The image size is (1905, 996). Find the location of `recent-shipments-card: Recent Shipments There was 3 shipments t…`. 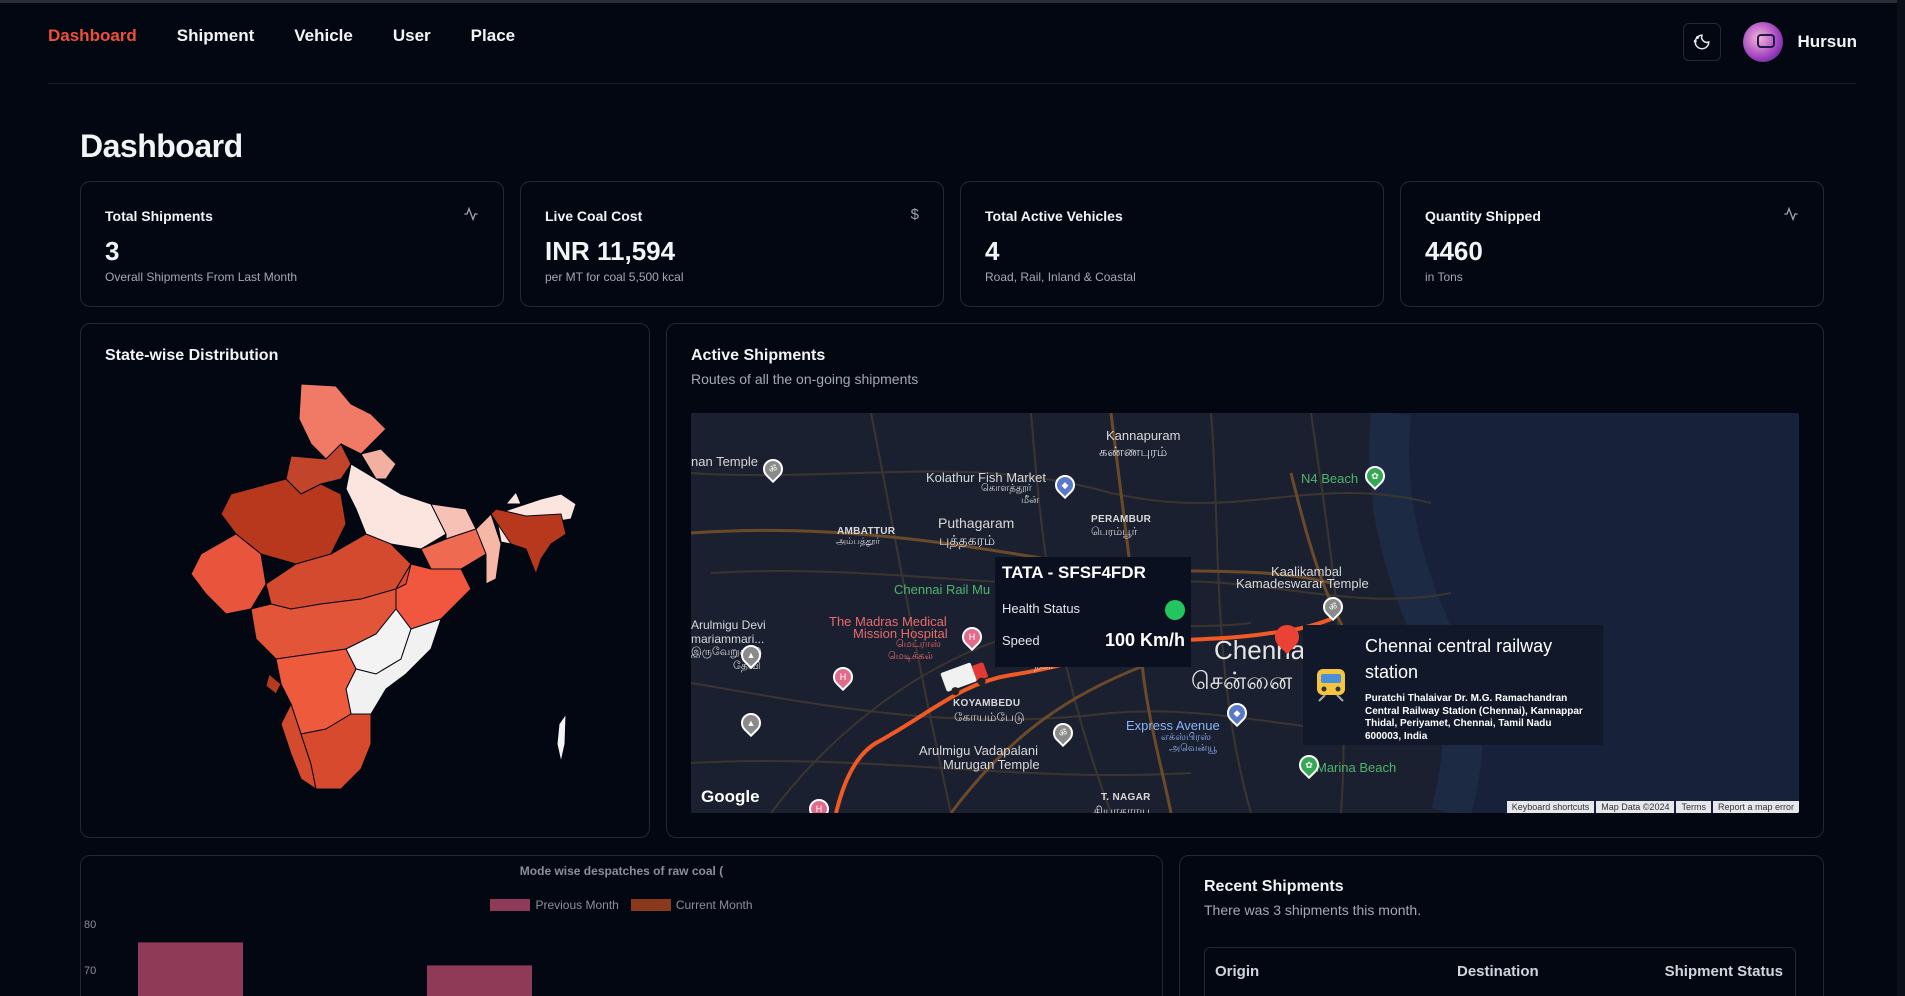

recent-shipments-card: Recent Shipments There was 3 shipments t… is located at coordinates (1501, 925).